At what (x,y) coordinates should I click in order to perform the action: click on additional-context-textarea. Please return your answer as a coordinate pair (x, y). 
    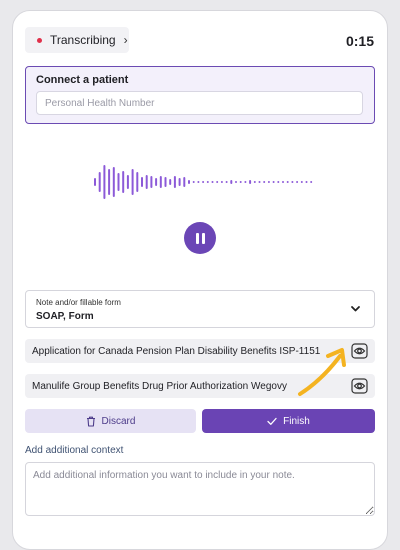
    Looking at the image, I should click on (200, 489).